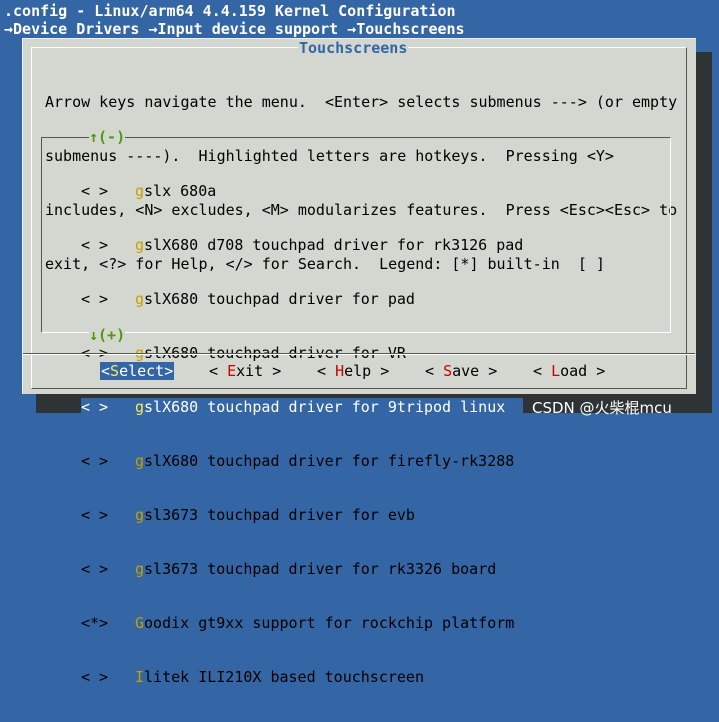 This screenshot has width=719, height=722. What do you see at coordinates (359, 354) in the screenshot?
I see `button-separator-highlight` at bounding box center [359, 354].